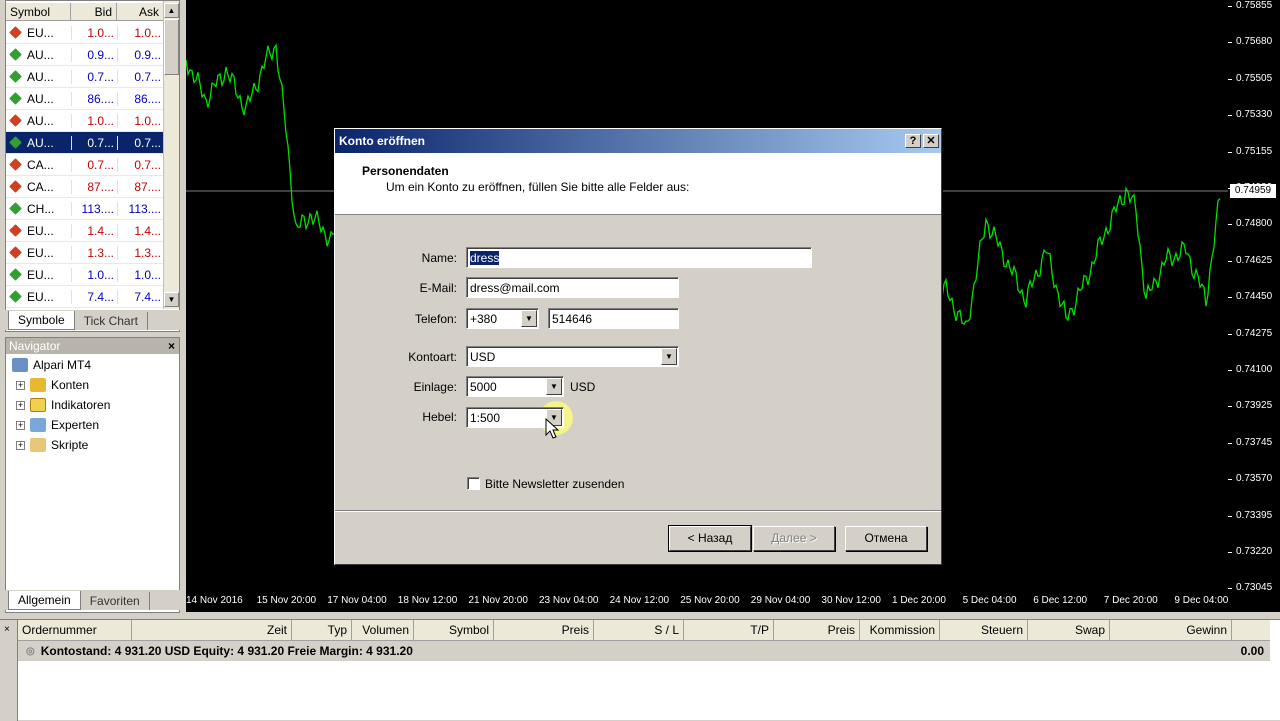 This screenshot has height=721, width=1280. What do you see at coordinates (484, 319) in the screenshot?
I see `phone-code-value: +380` at bounding box center [484, 319].